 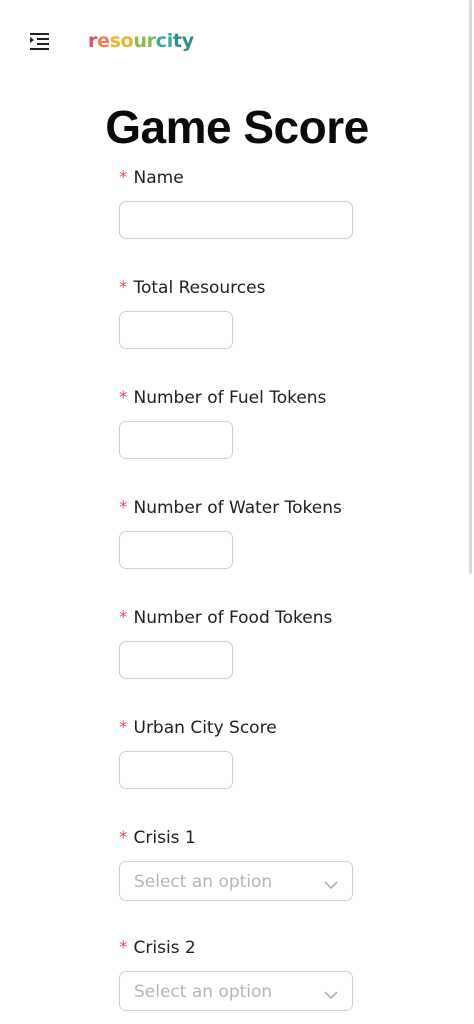 What do you see at coordinates (239, 753) in the screenshot?
I see `field-urban-city-score: * Urban City Score` at bounding box center [239, 753].